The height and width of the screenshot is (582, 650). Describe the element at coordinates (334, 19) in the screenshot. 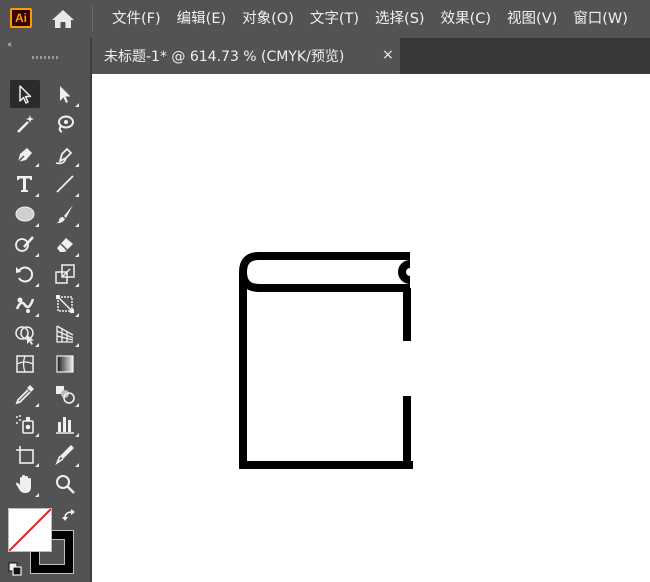

I see `menu-type: 文字(T)` at that location.